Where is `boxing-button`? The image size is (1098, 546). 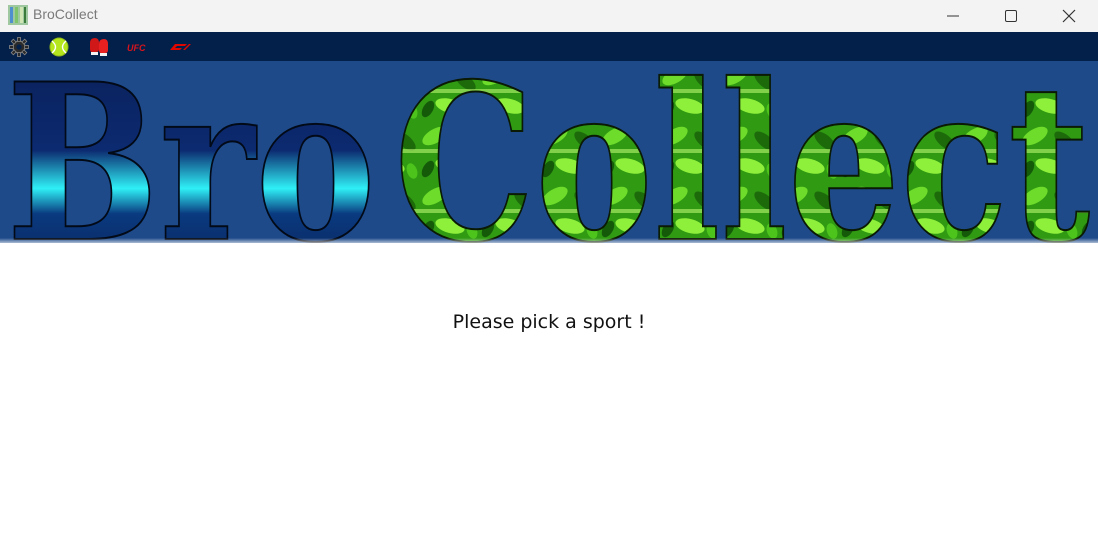 boxing-button is located at coordinates (99, 47).